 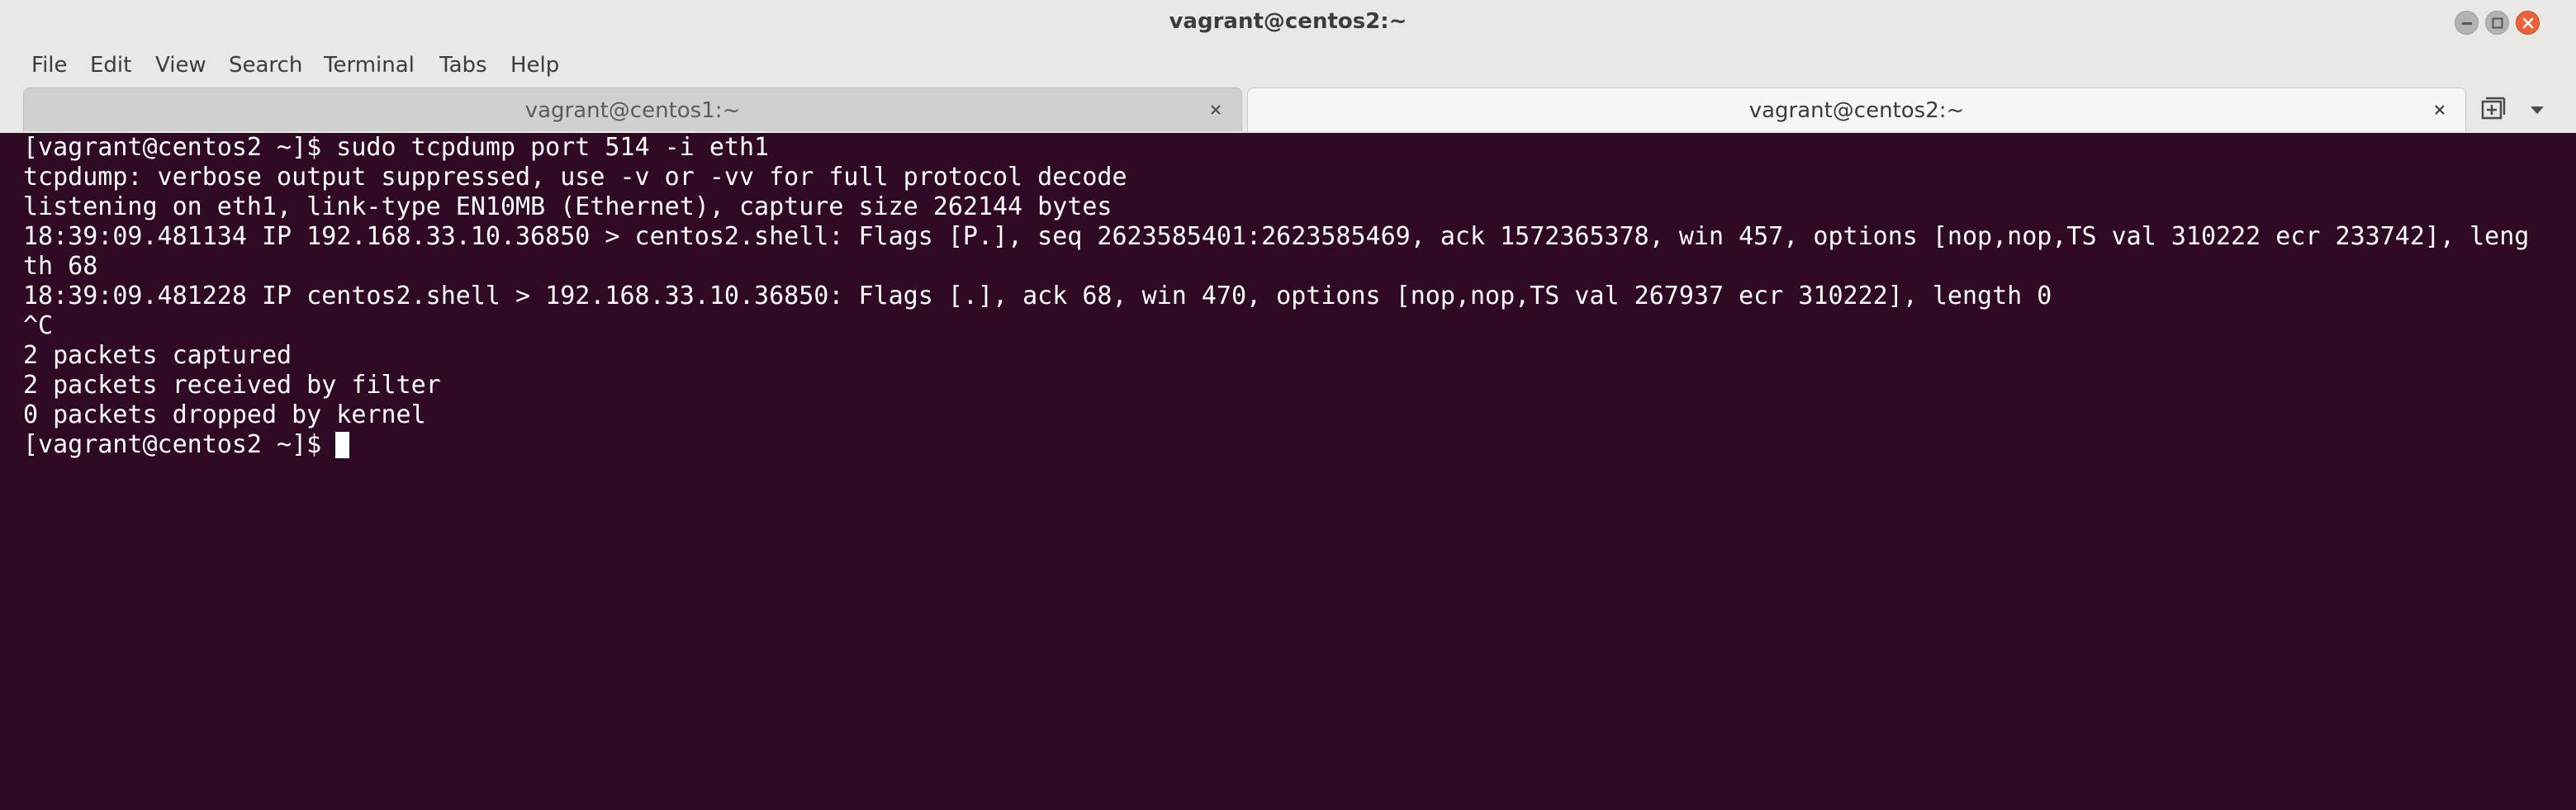 I want to click on terminal-line: th 68, so click(x=60, y=266).